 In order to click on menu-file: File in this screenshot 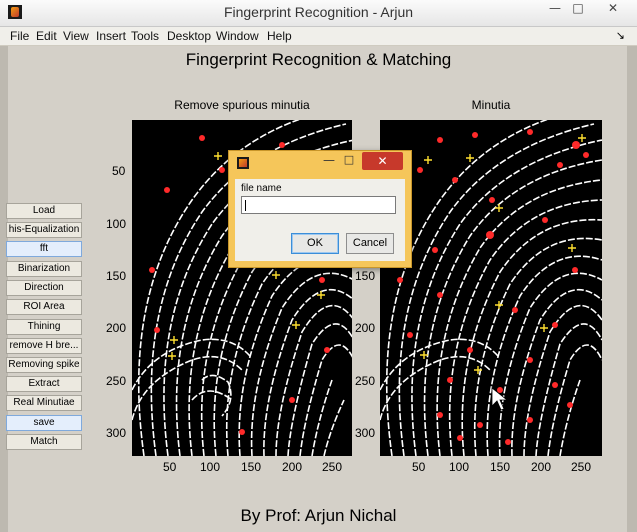, I will do `click(19, 36)`.